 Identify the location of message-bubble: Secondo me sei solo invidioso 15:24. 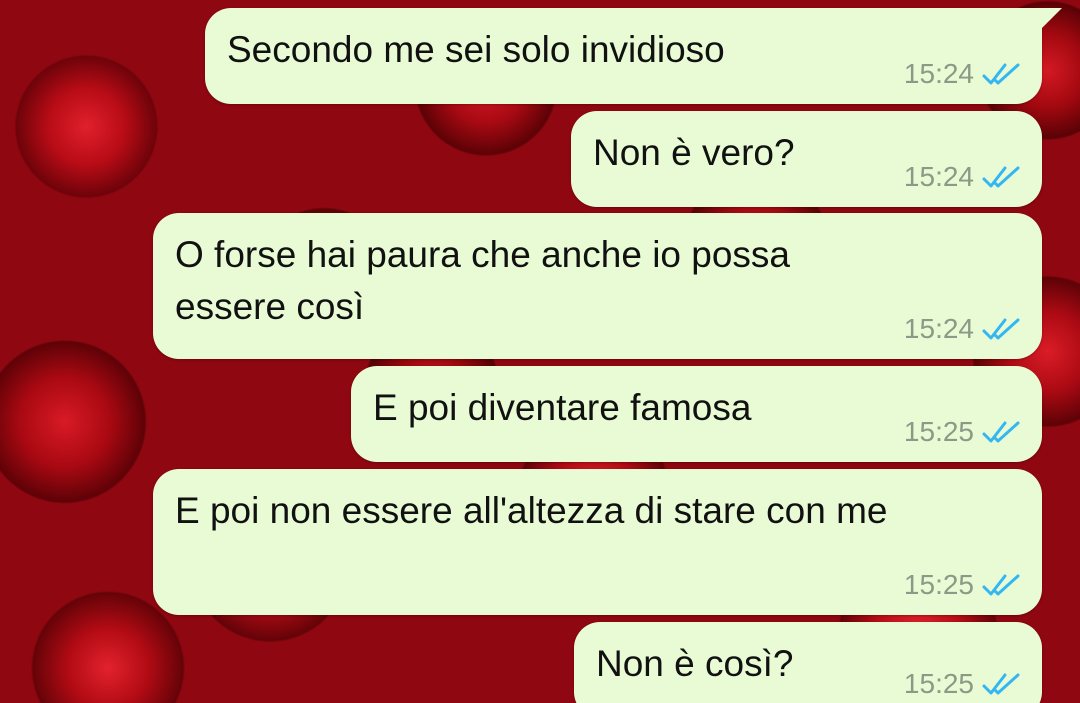
(633, 56).